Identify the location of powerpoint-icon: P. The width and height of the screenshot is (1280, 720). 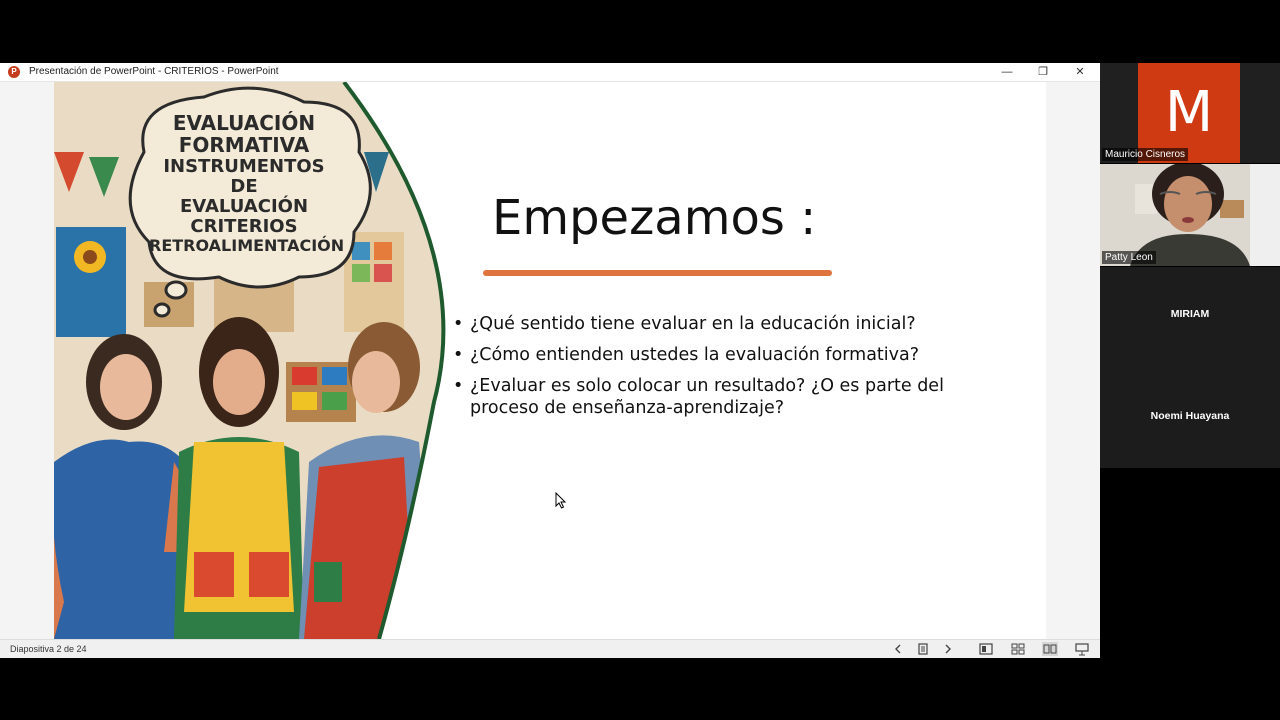
(14, 72).